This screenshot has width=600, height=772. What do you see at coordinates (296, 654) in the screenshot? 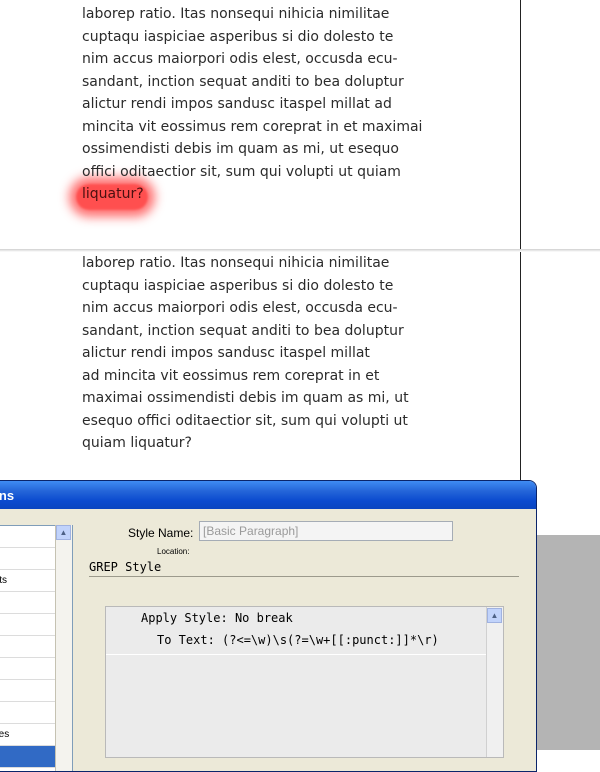
I see `rule-separator` at bounding box center [296, 654].